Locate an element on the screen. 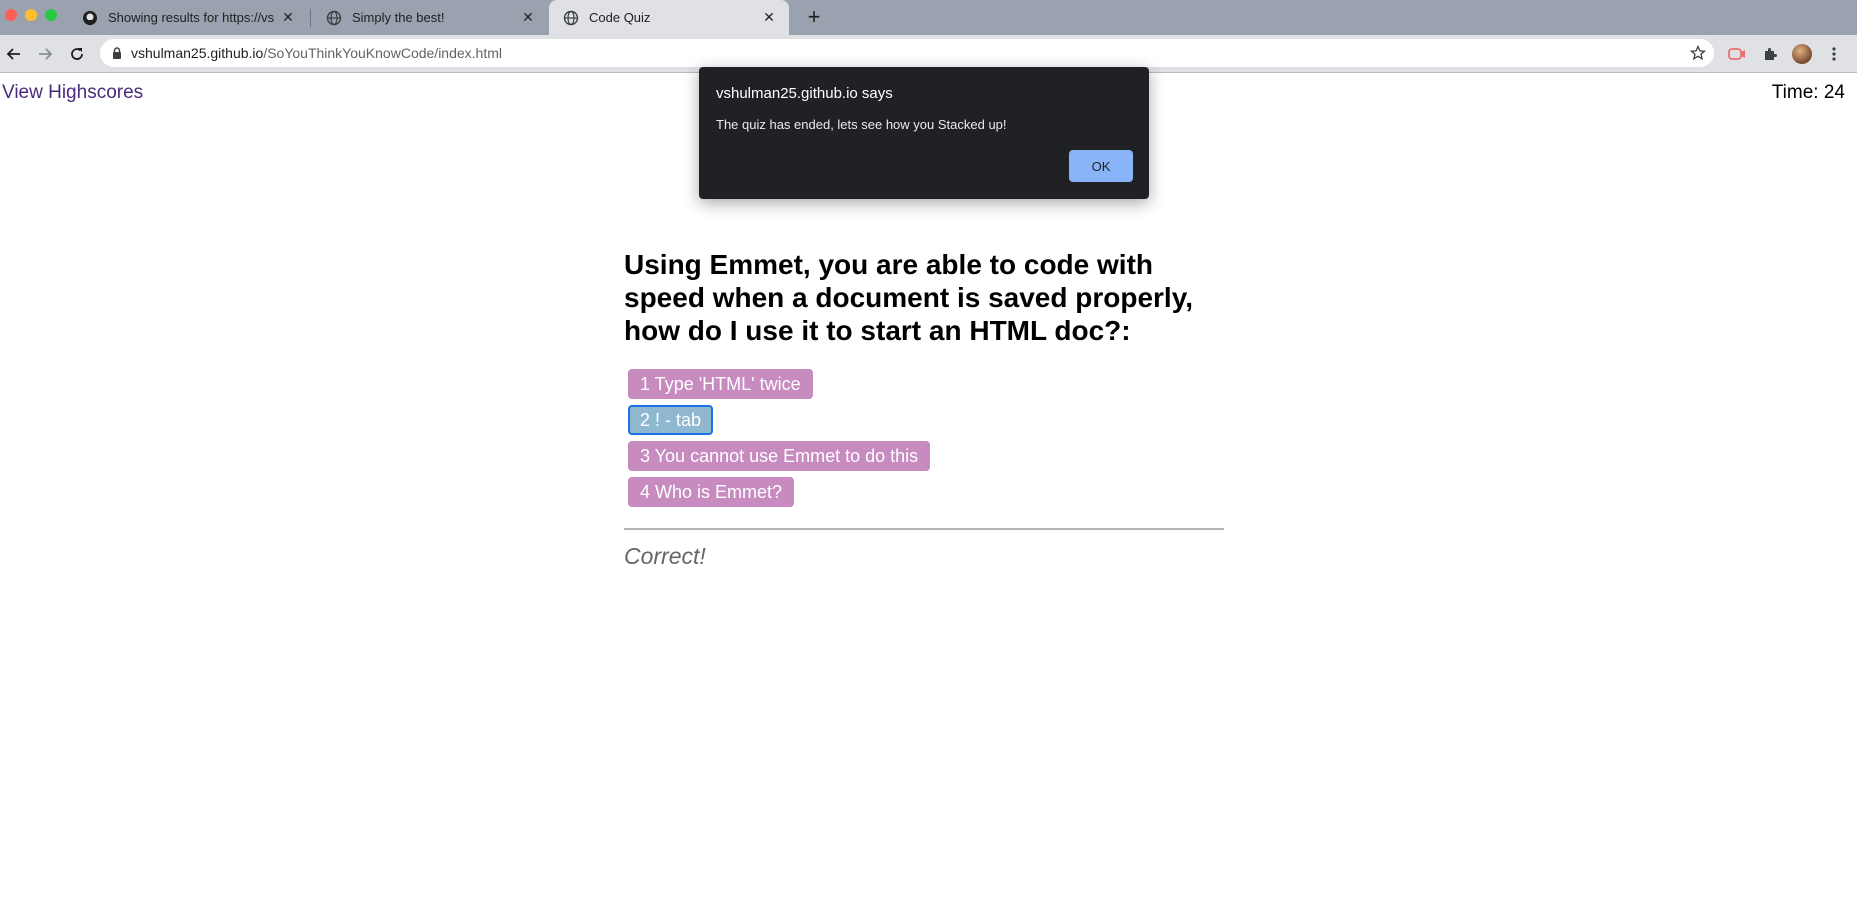  back-arrow-icon is located at coordinates (13, 54).